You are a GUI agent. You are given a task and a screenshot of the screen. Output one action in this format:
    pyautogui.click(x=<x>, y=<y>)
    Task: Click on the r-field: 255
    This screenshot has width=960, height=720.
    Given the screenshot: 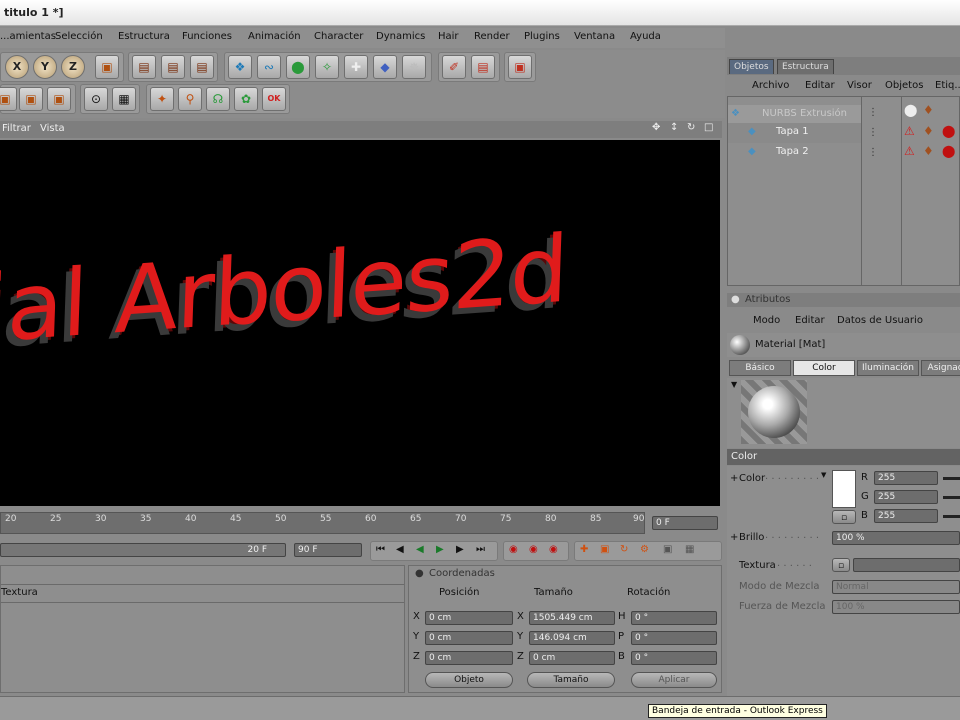 What is the action you would take?
    pyautogui.click(x=906, y=478)
    